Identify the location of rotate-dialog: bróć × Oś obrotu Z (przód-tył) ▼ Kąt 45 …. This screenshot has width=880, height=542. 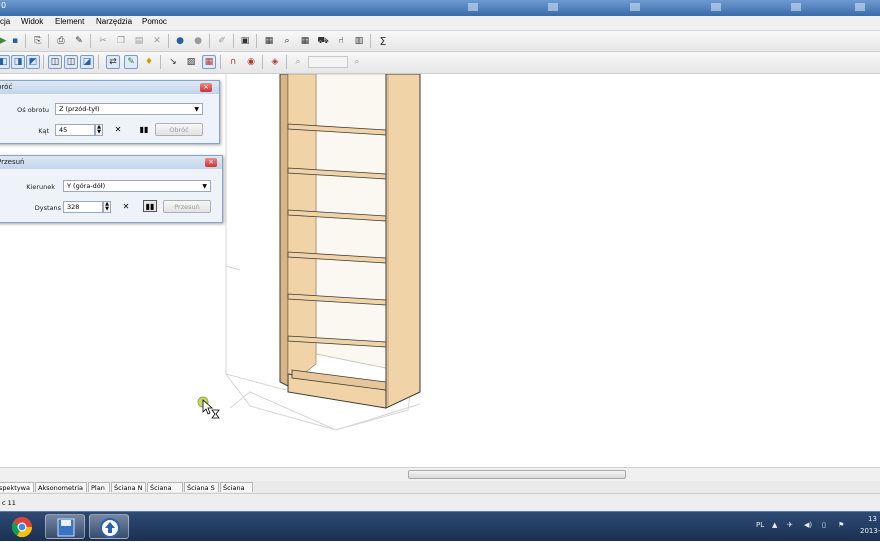
(110, 112).